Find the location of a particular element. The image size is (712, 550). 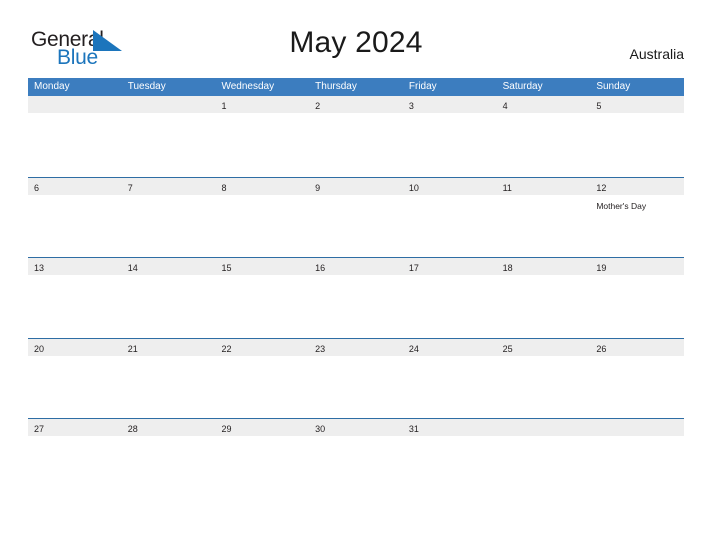

week-event-body: Mother's Day is located at coordinates (356, 226).